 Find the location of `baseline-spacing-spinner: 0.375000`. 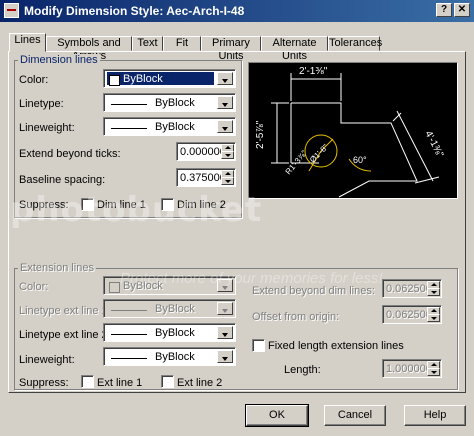

baseline-spacing-spinner: 0.375000 is located at coordinates (206, 177).